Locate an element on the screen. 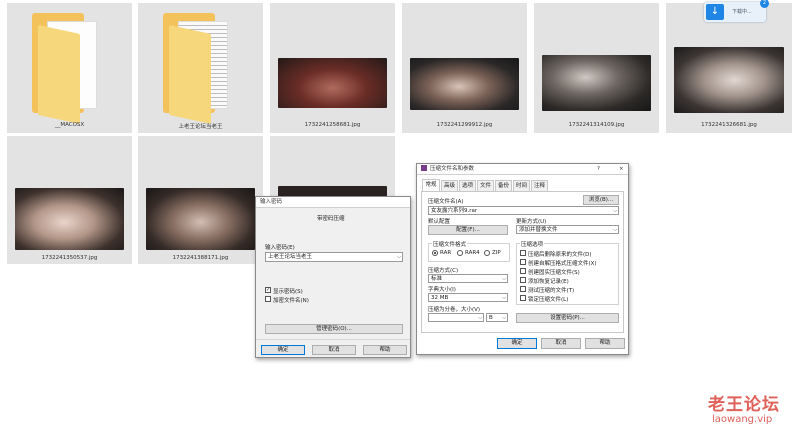 The height and width of the screenshot is (432, 800). update-mode-value: 添加并替换文件 is located at coordinates (538, 230).